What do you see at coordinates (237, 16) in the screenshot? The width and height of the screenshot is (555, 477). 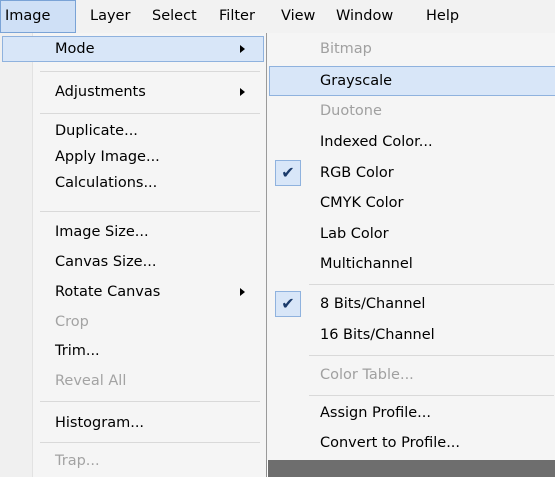 I see `menu-filter: Filter` at bounding box center [237, 16].